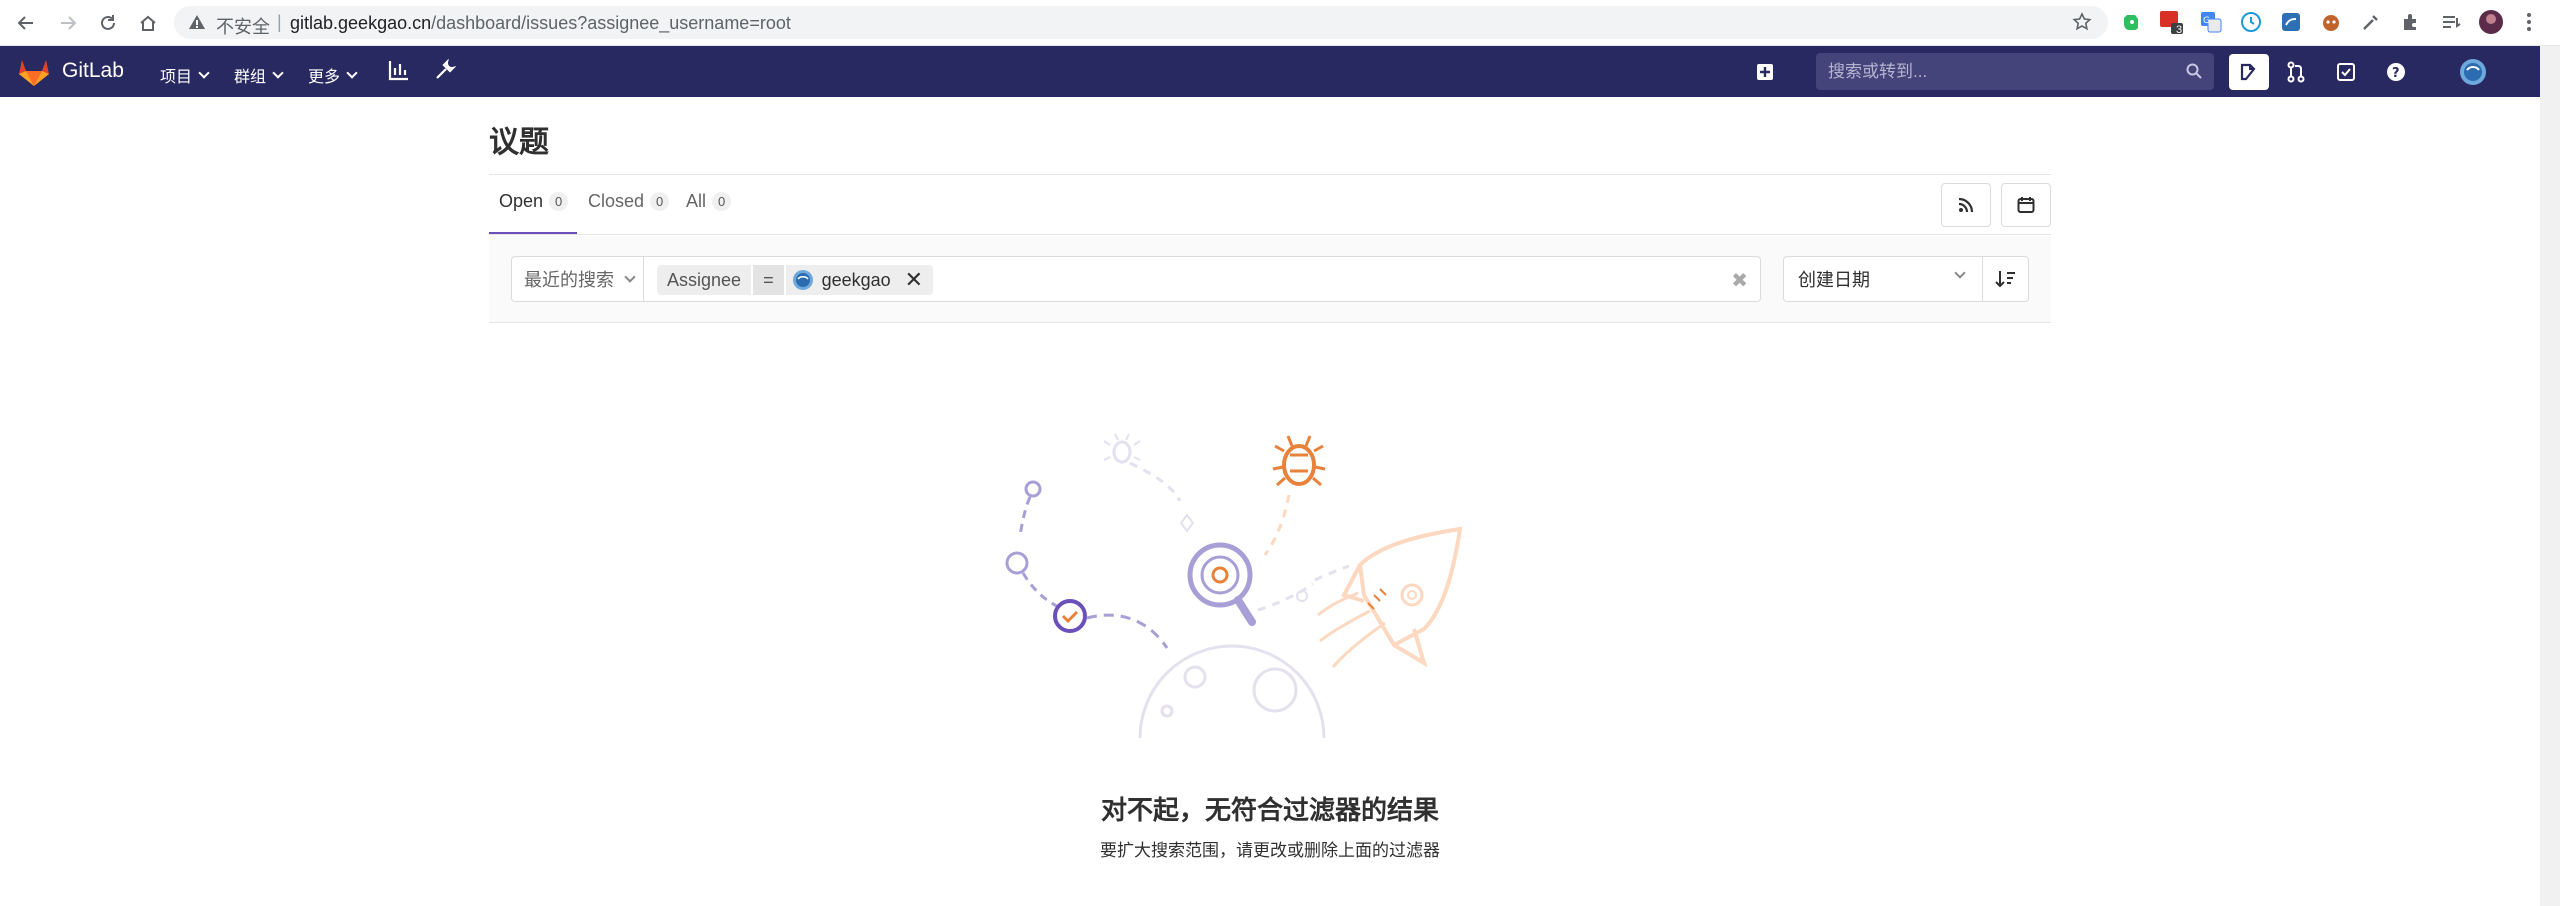  What do you see at coordinates (2473, 72) in the screenshot?
I see `user-avatar-icon` at bounding box center [2473, 72].